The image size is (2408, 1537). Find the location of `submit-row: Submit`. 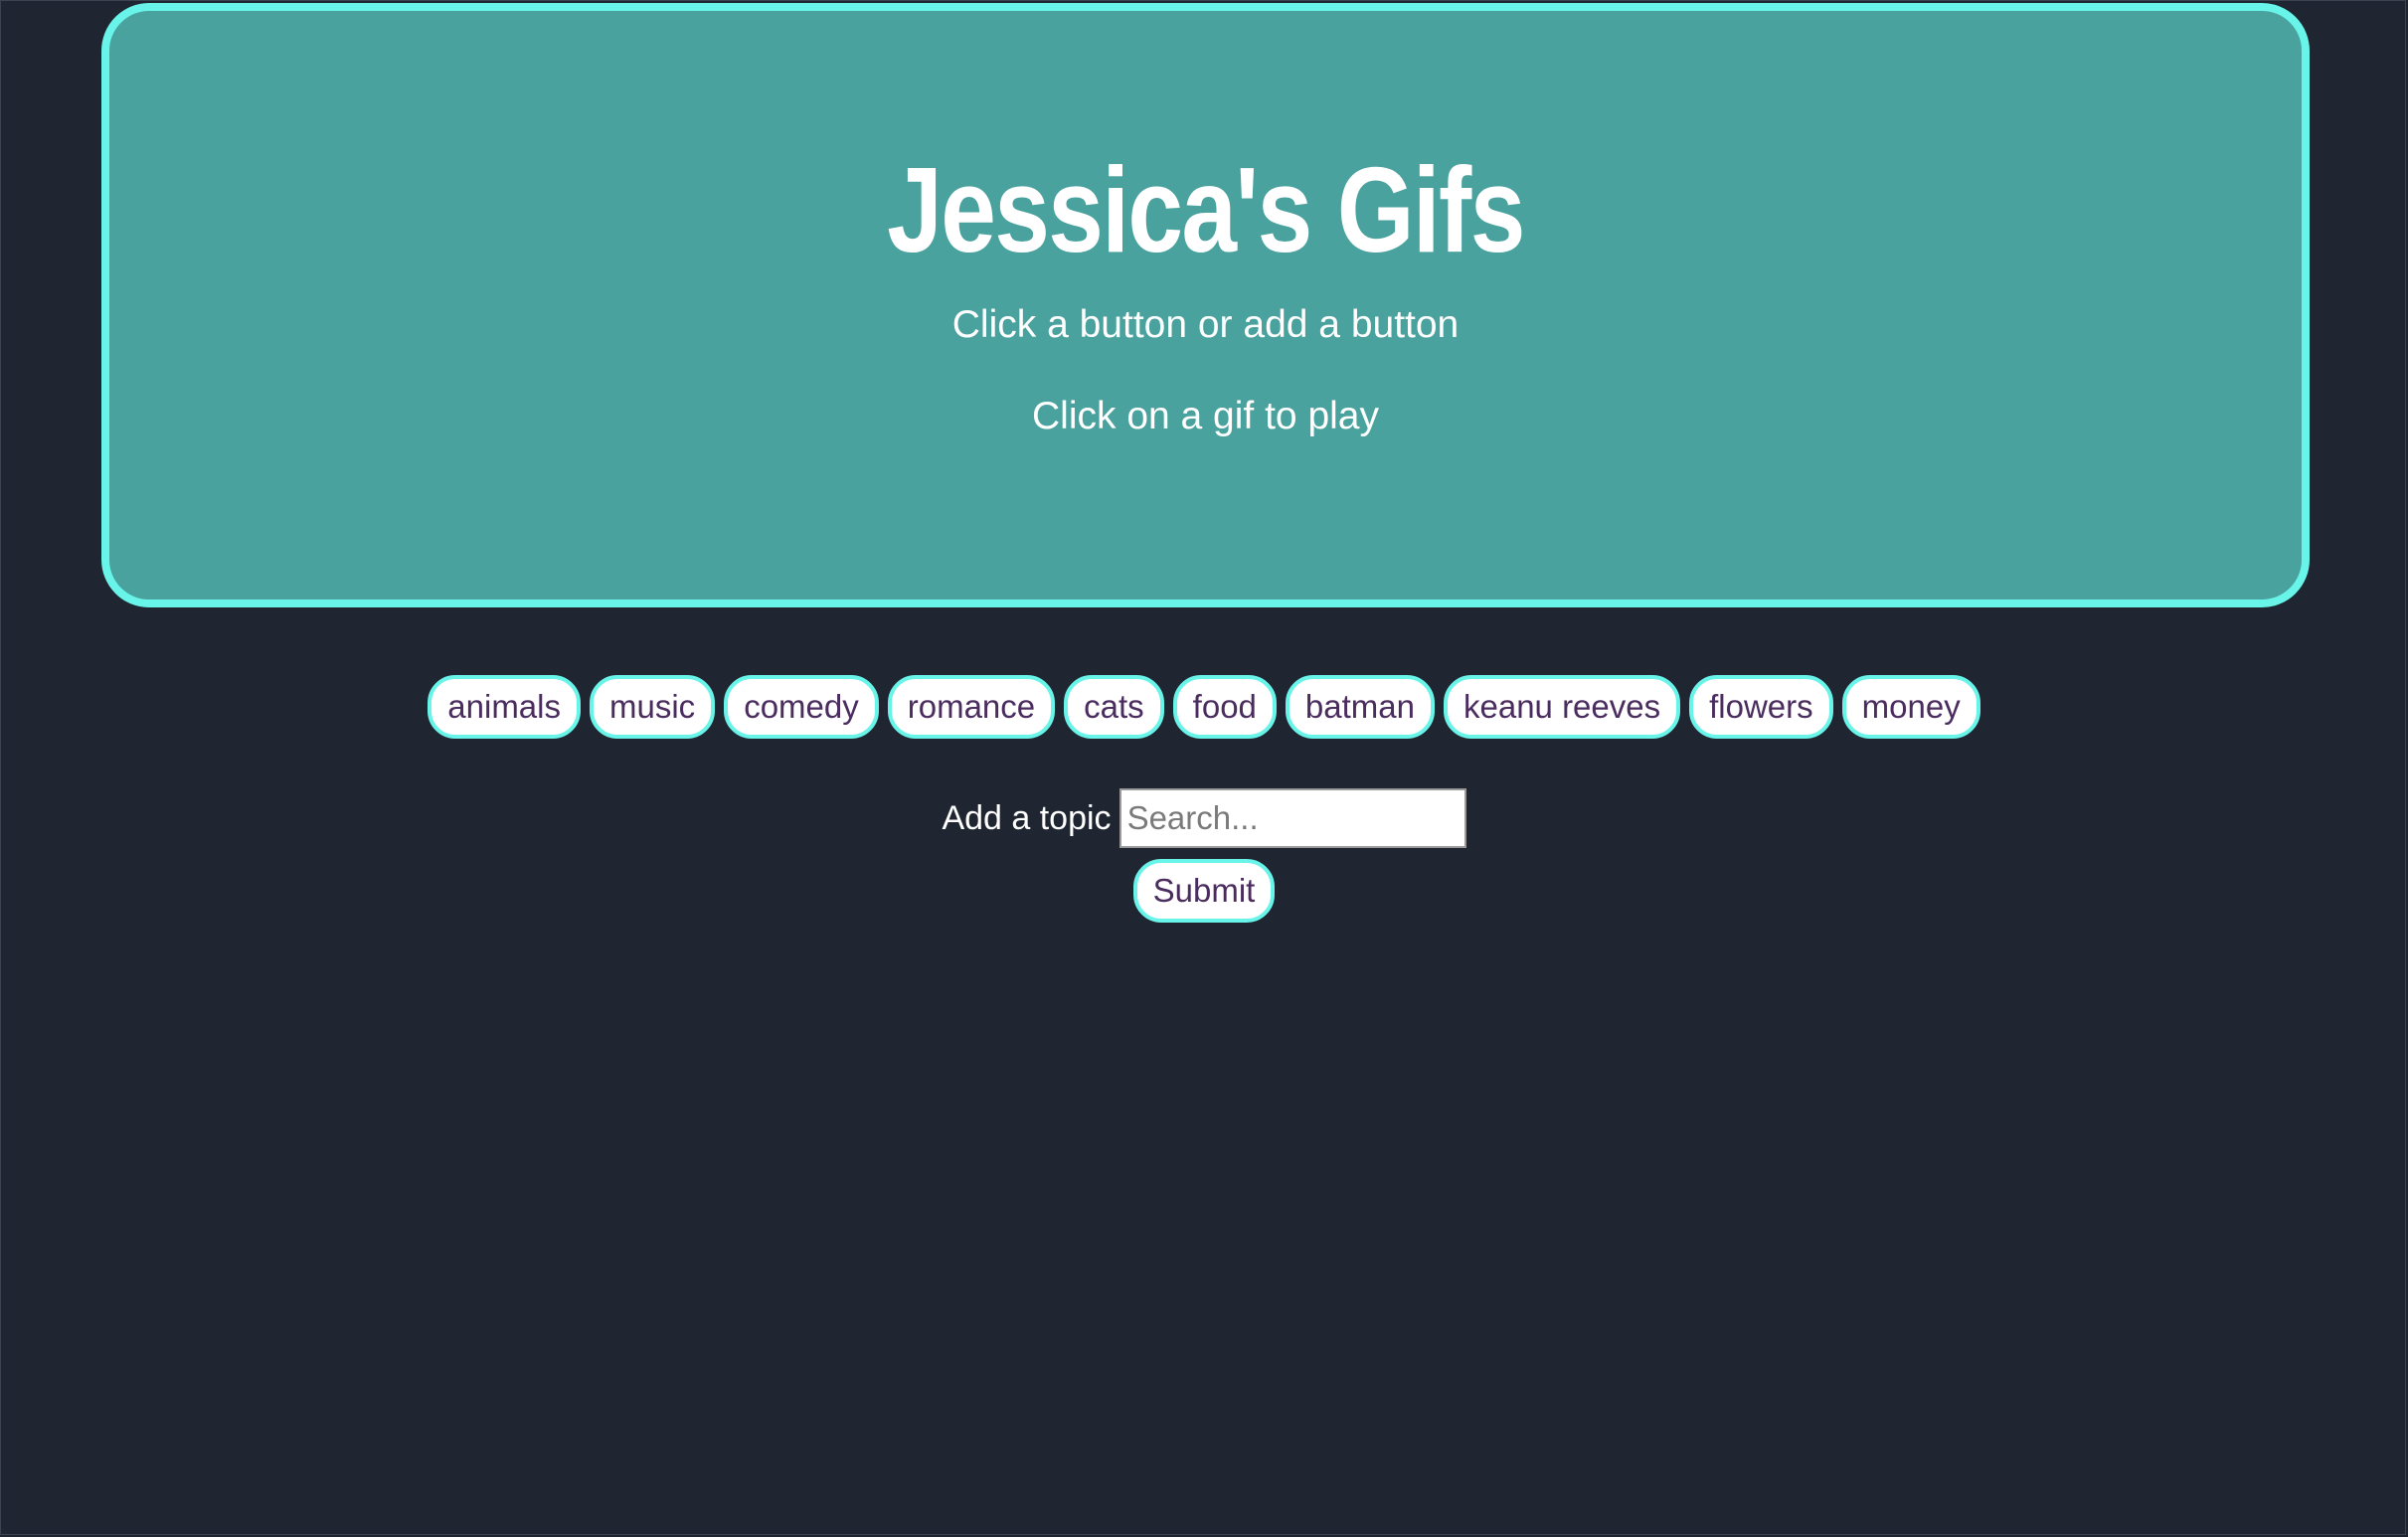

submit-row: Submit is located at coordinates (1204, 891).